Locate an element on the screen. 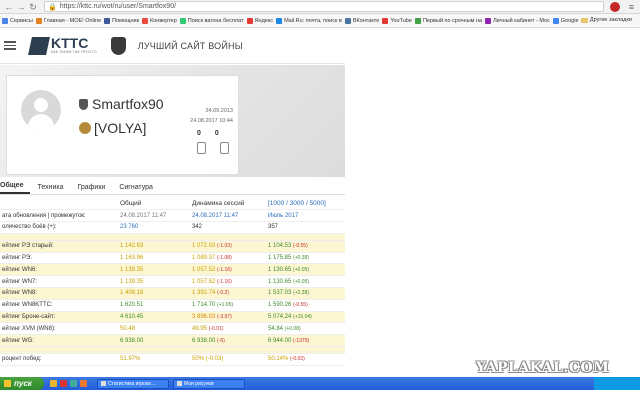 Image resolution: width=640 pixels, height=400 pixels. bookmark-item: Поиск вагона бесплат is located at coordinates (211, 20).